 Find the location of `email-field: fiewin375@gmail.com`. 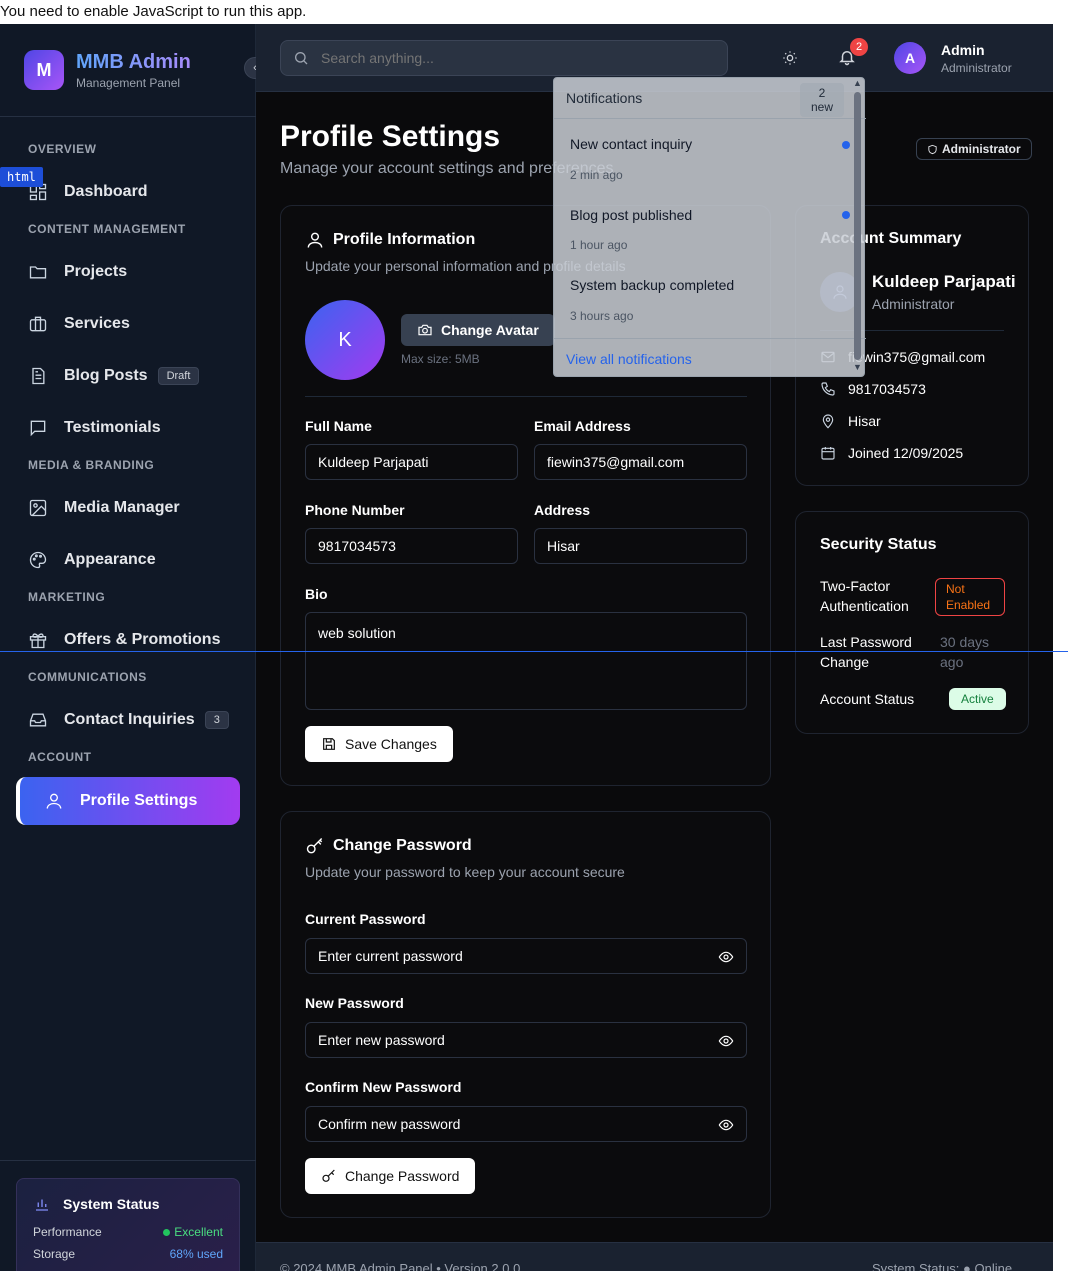

email-field: fiewin375@gmail.com is located at coordinates (640, 462).